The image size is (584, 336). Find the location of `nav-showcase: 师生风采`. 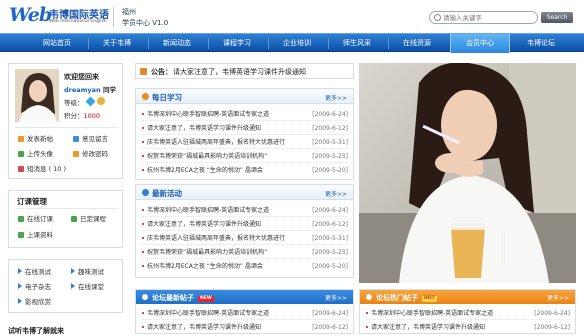

nav-showcase: 师生风采 is located at coordinates (357, 43).